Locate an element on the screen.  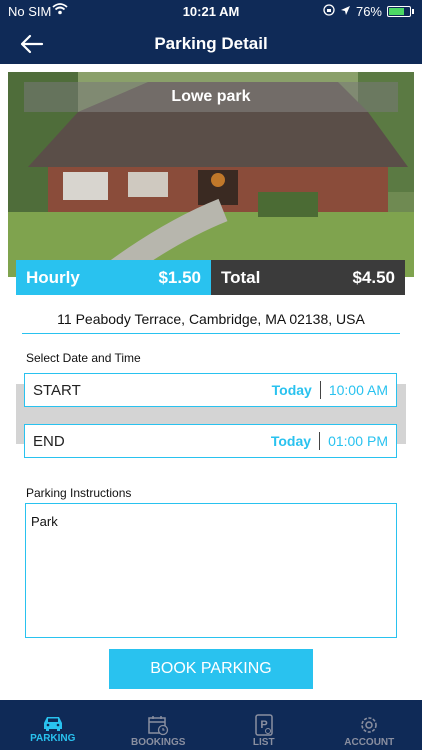
total-price-bar: Total $4.50 is located at coordinates (308, 277).